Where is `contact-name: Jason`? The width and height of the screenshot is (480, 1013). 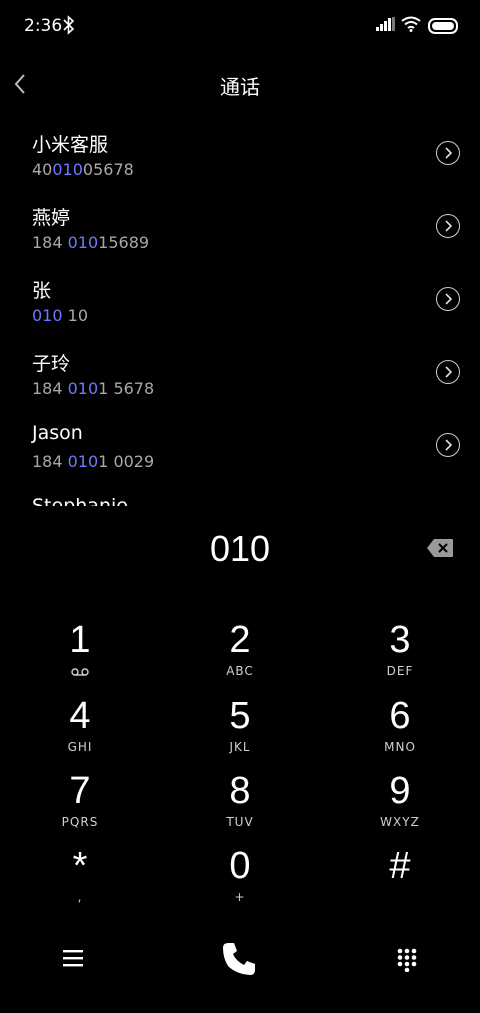 contact-name: Jason is located at coordinates (57, 433).